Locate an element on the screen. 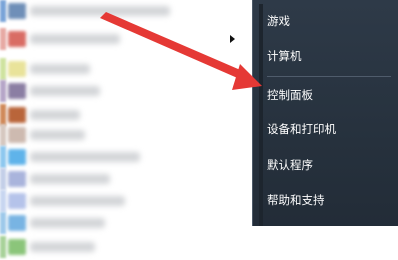 This screenshot has height=260, width=398. menu-separator is located at coordinates (329, 76).